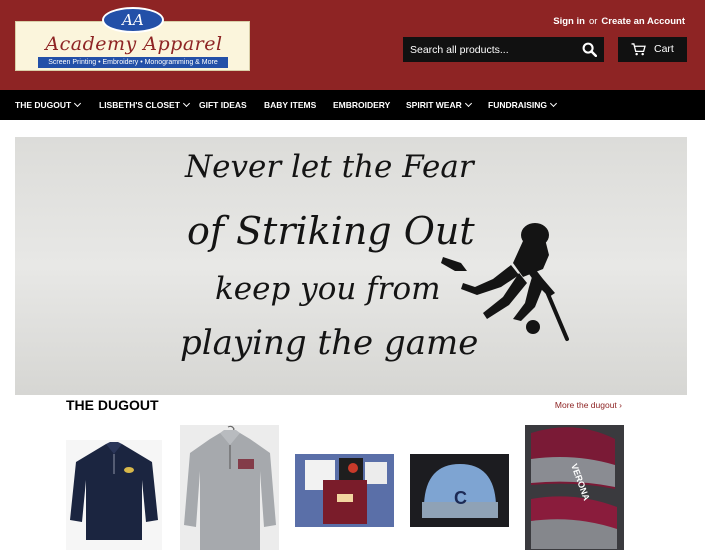  I want to click on account-links: Sign in or Create an Account, so click(619, 21).